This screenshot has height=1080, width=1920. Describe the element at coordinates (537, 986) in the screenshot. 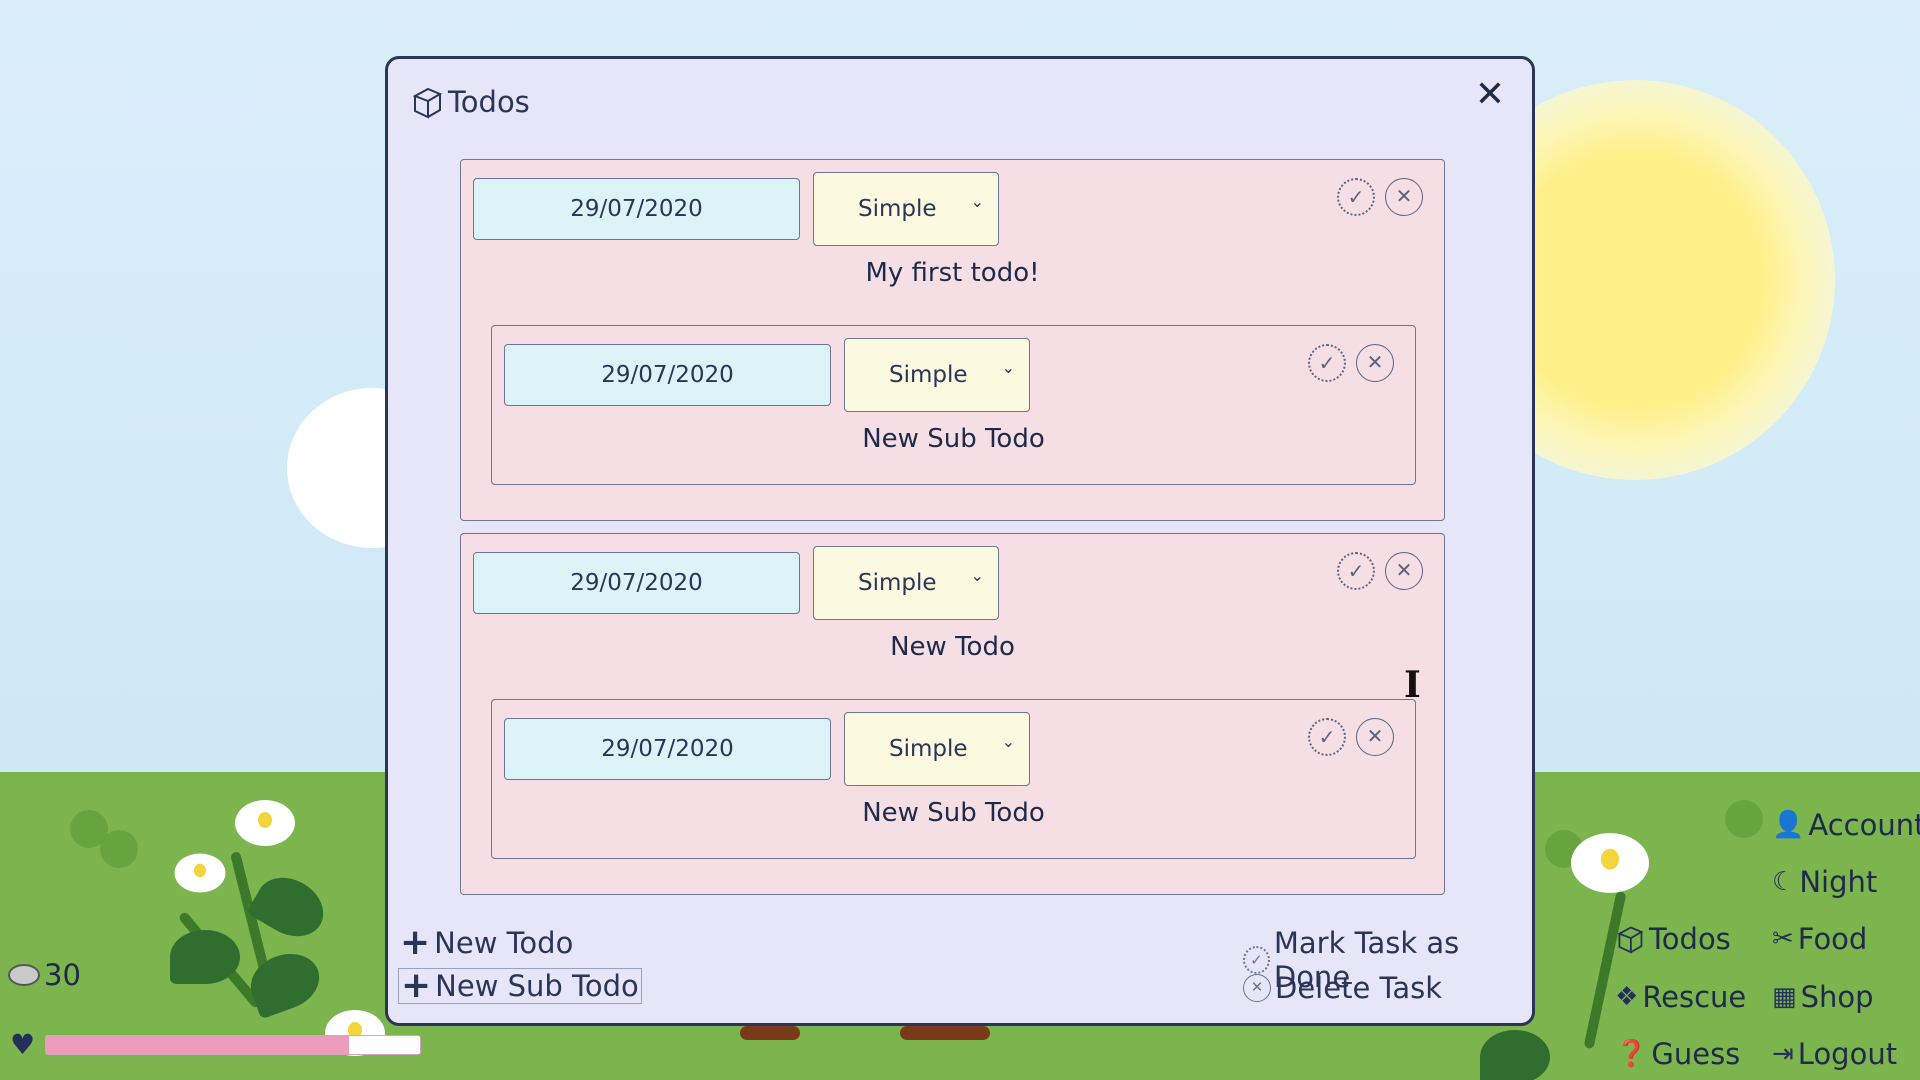

I see `new-sub-todo-label: New Sub Todo` at that location.